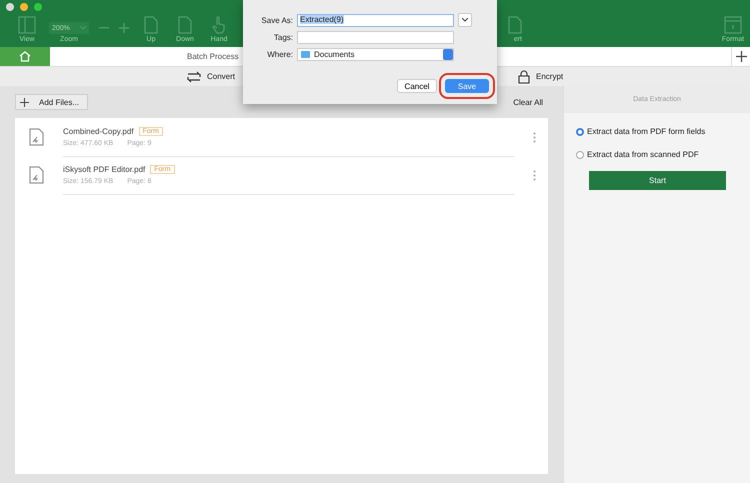 This screenshot has width=750, height=483. What do you see at coordinates (10, 7) in the screenshot?
I see `close-icon` at bounding box center [10, 7].